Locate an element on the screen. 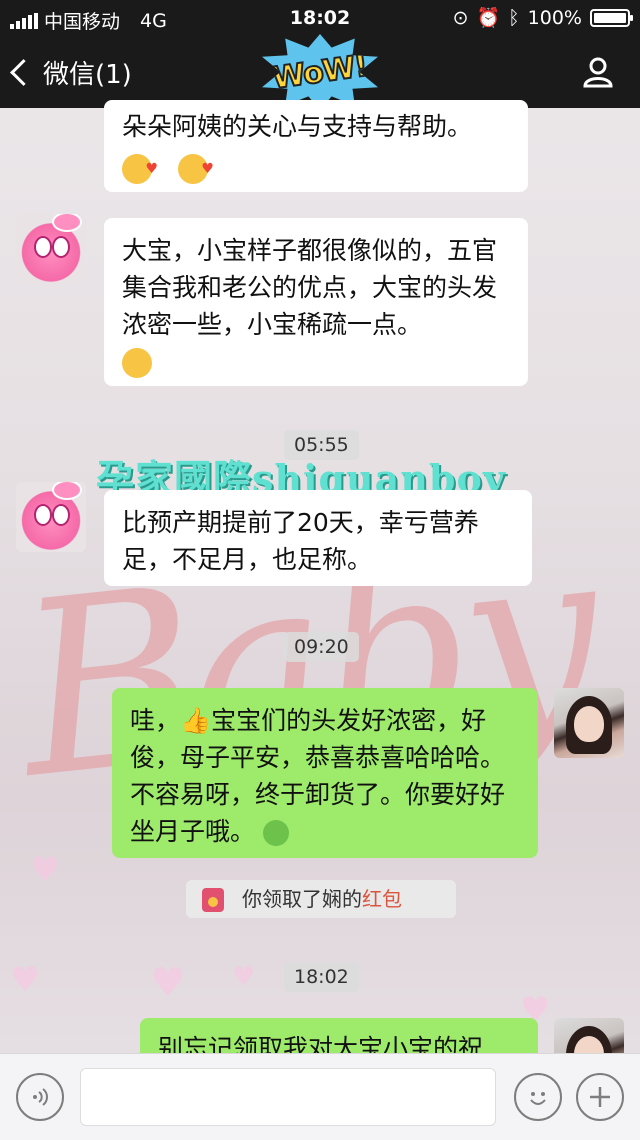 The image size is (640, 1140). red-packet-notice: 你领取了娴的红包 is located at coordinates (321, 899).